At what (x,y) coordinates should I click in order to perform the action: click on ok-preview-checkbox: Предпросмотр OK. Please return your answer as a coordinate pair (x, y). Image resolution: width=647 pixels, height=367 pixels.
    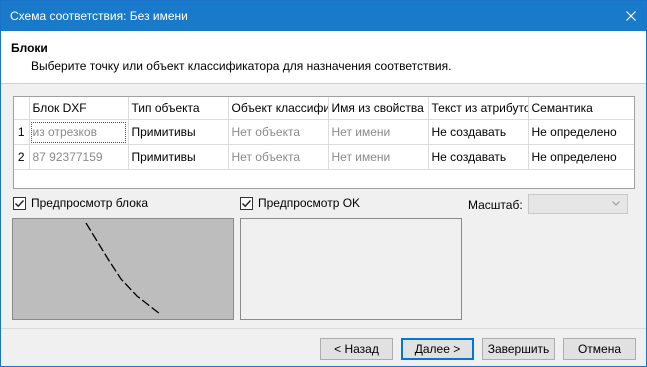
    Looking at the image, I should click on (300, 203).